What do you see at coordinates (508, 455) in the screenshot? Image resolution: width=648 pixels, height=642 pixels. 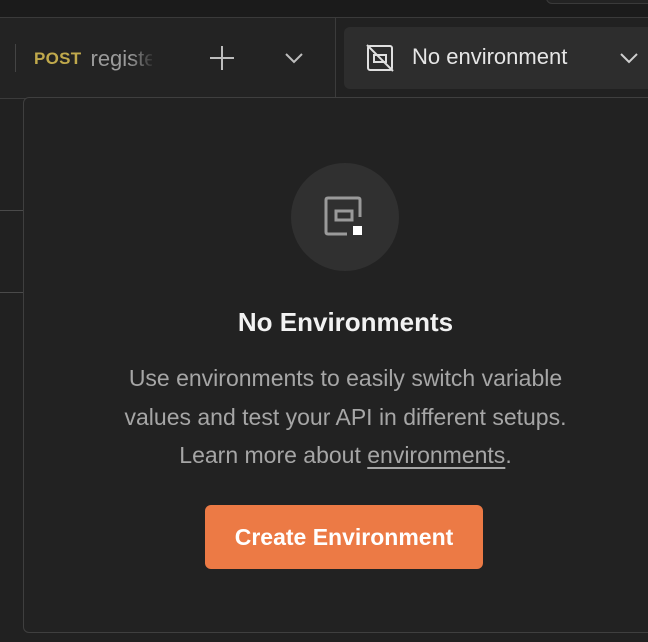 I see `description-text: .` at bounding box center [508, 455].